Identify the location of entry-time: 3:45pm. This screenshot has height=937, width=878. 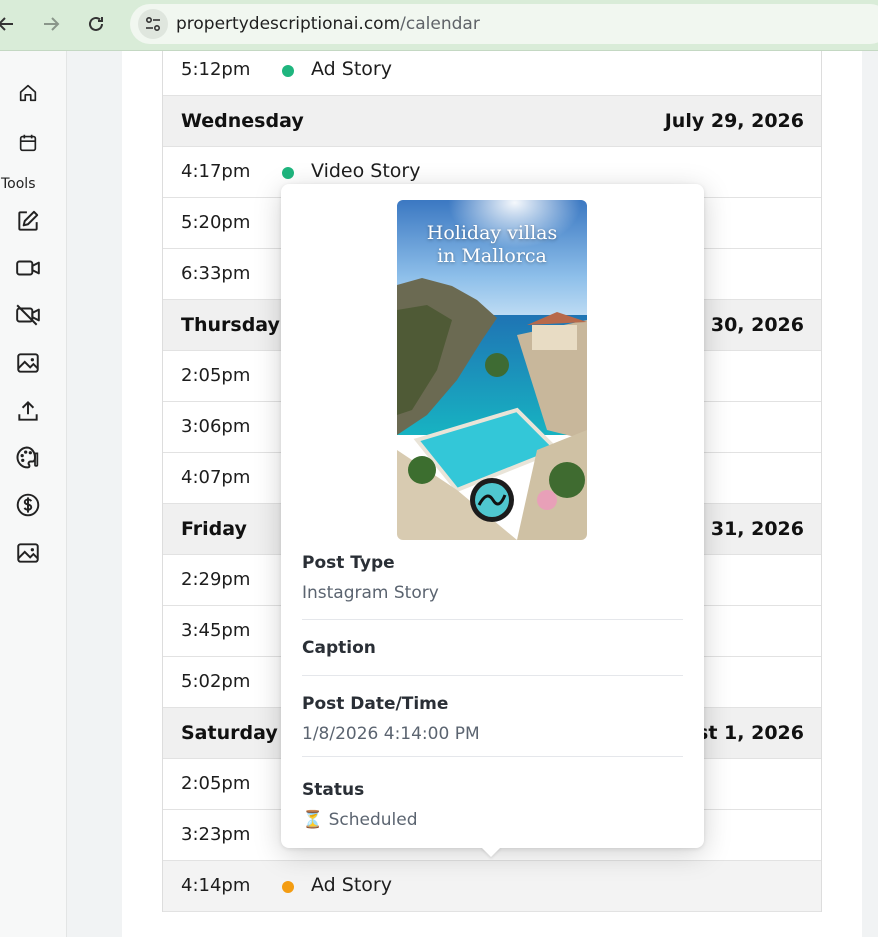
(216, 630).